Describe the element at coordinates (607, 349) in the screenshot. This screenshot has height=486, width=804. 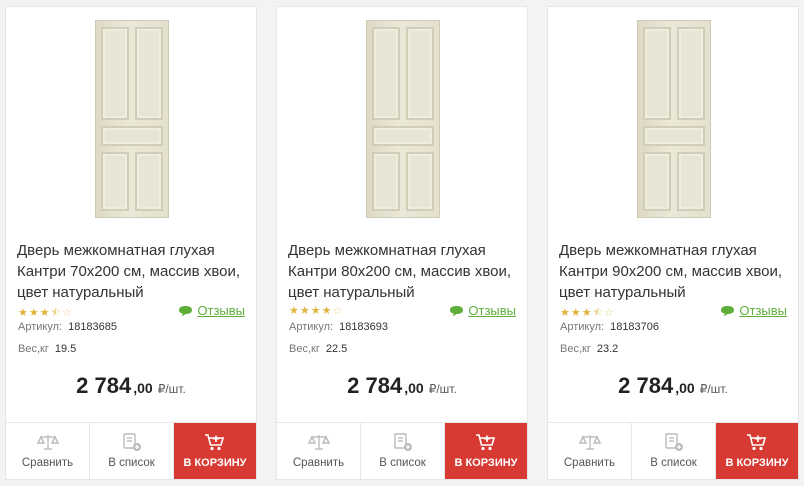
I see `weight-value: 23.2` at that location.